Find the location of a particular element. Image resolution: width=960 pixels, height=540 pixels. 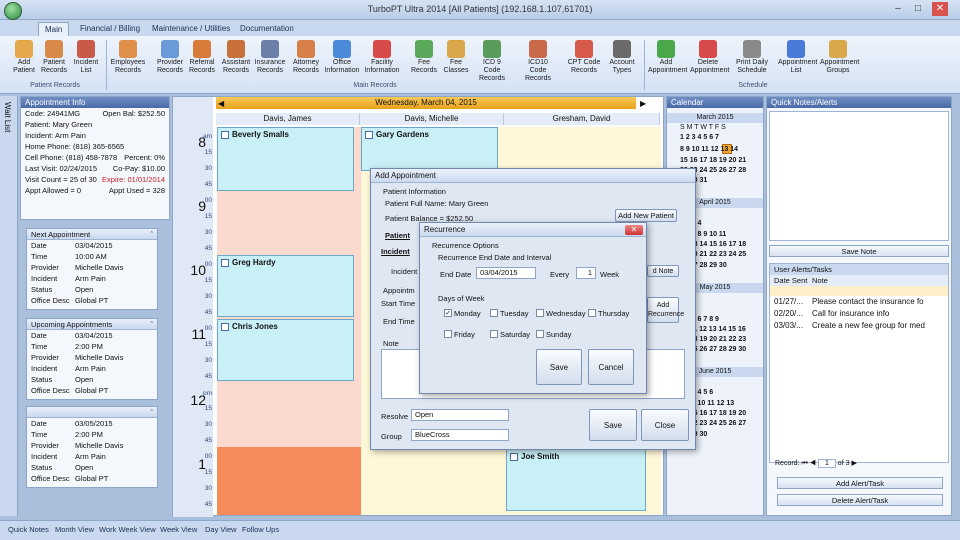

referral-records-button: Referral Records is located at coordinates (202, 60).